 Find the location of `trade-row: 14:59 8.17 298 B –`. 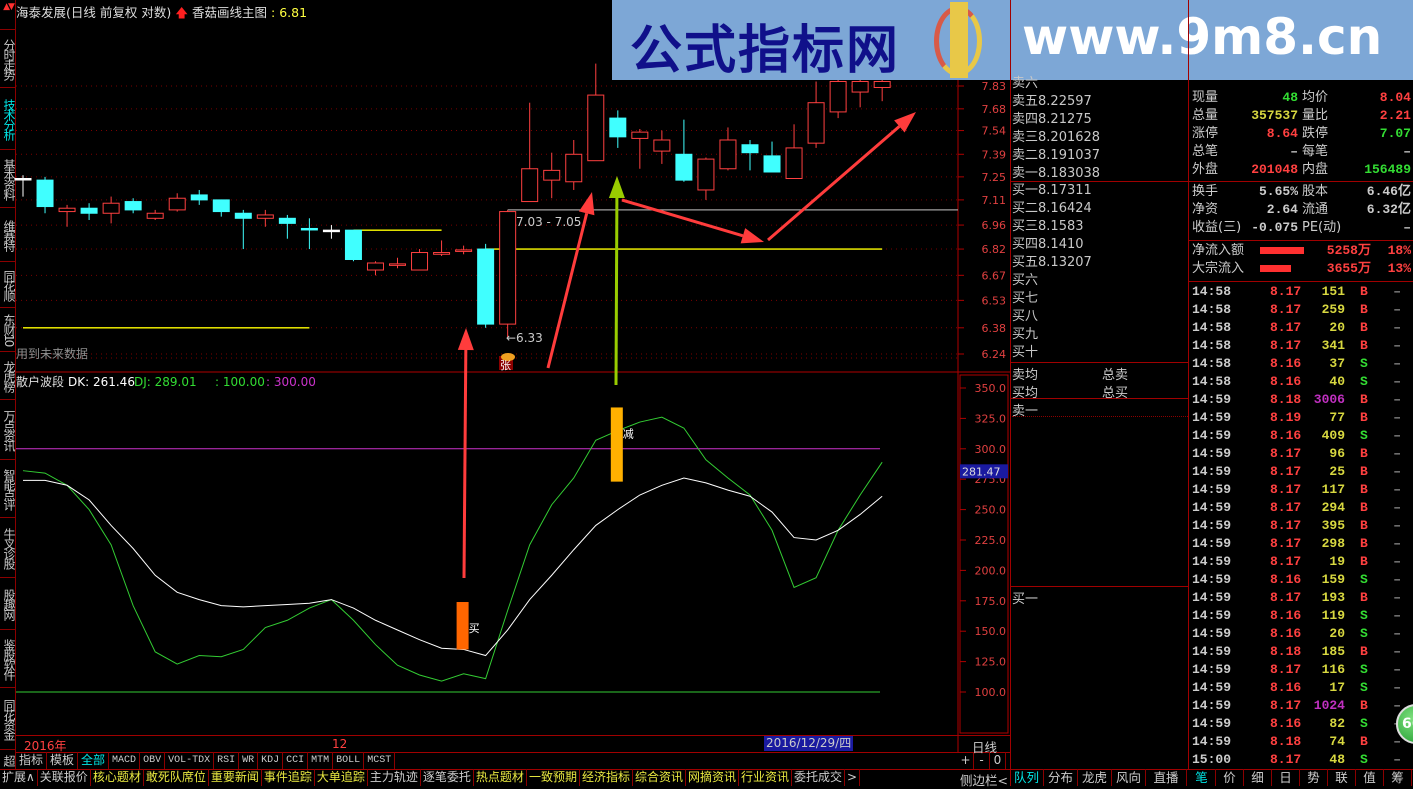

trade-row: 14:59 8.17 298 B – is located at coordinates (1301, 544).